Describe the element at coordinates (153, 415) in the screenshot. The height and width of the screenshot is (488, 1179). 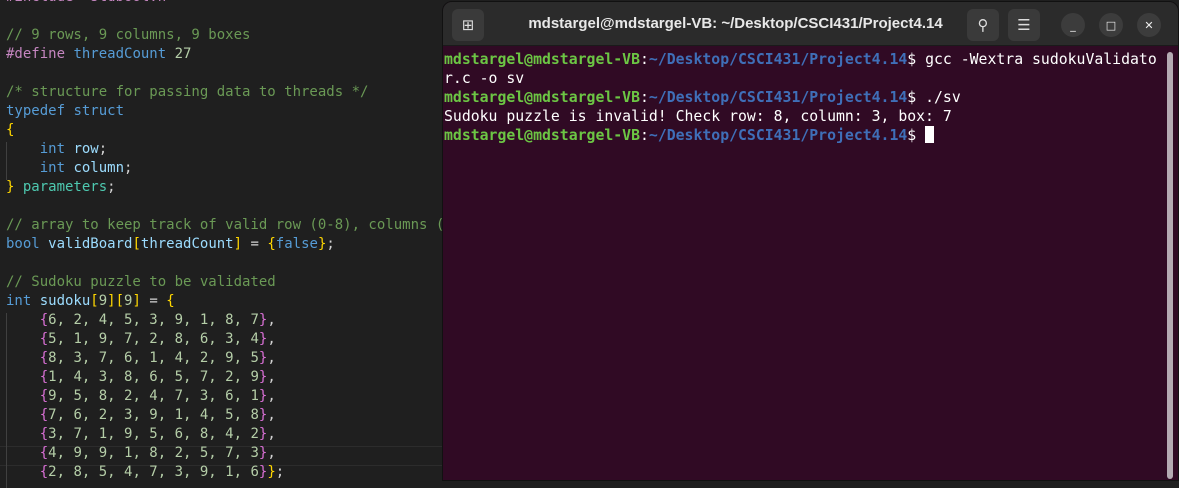
I see `code-token: 7, 6, 2, 3, 9, 1, 4, 5, 8` at that location.